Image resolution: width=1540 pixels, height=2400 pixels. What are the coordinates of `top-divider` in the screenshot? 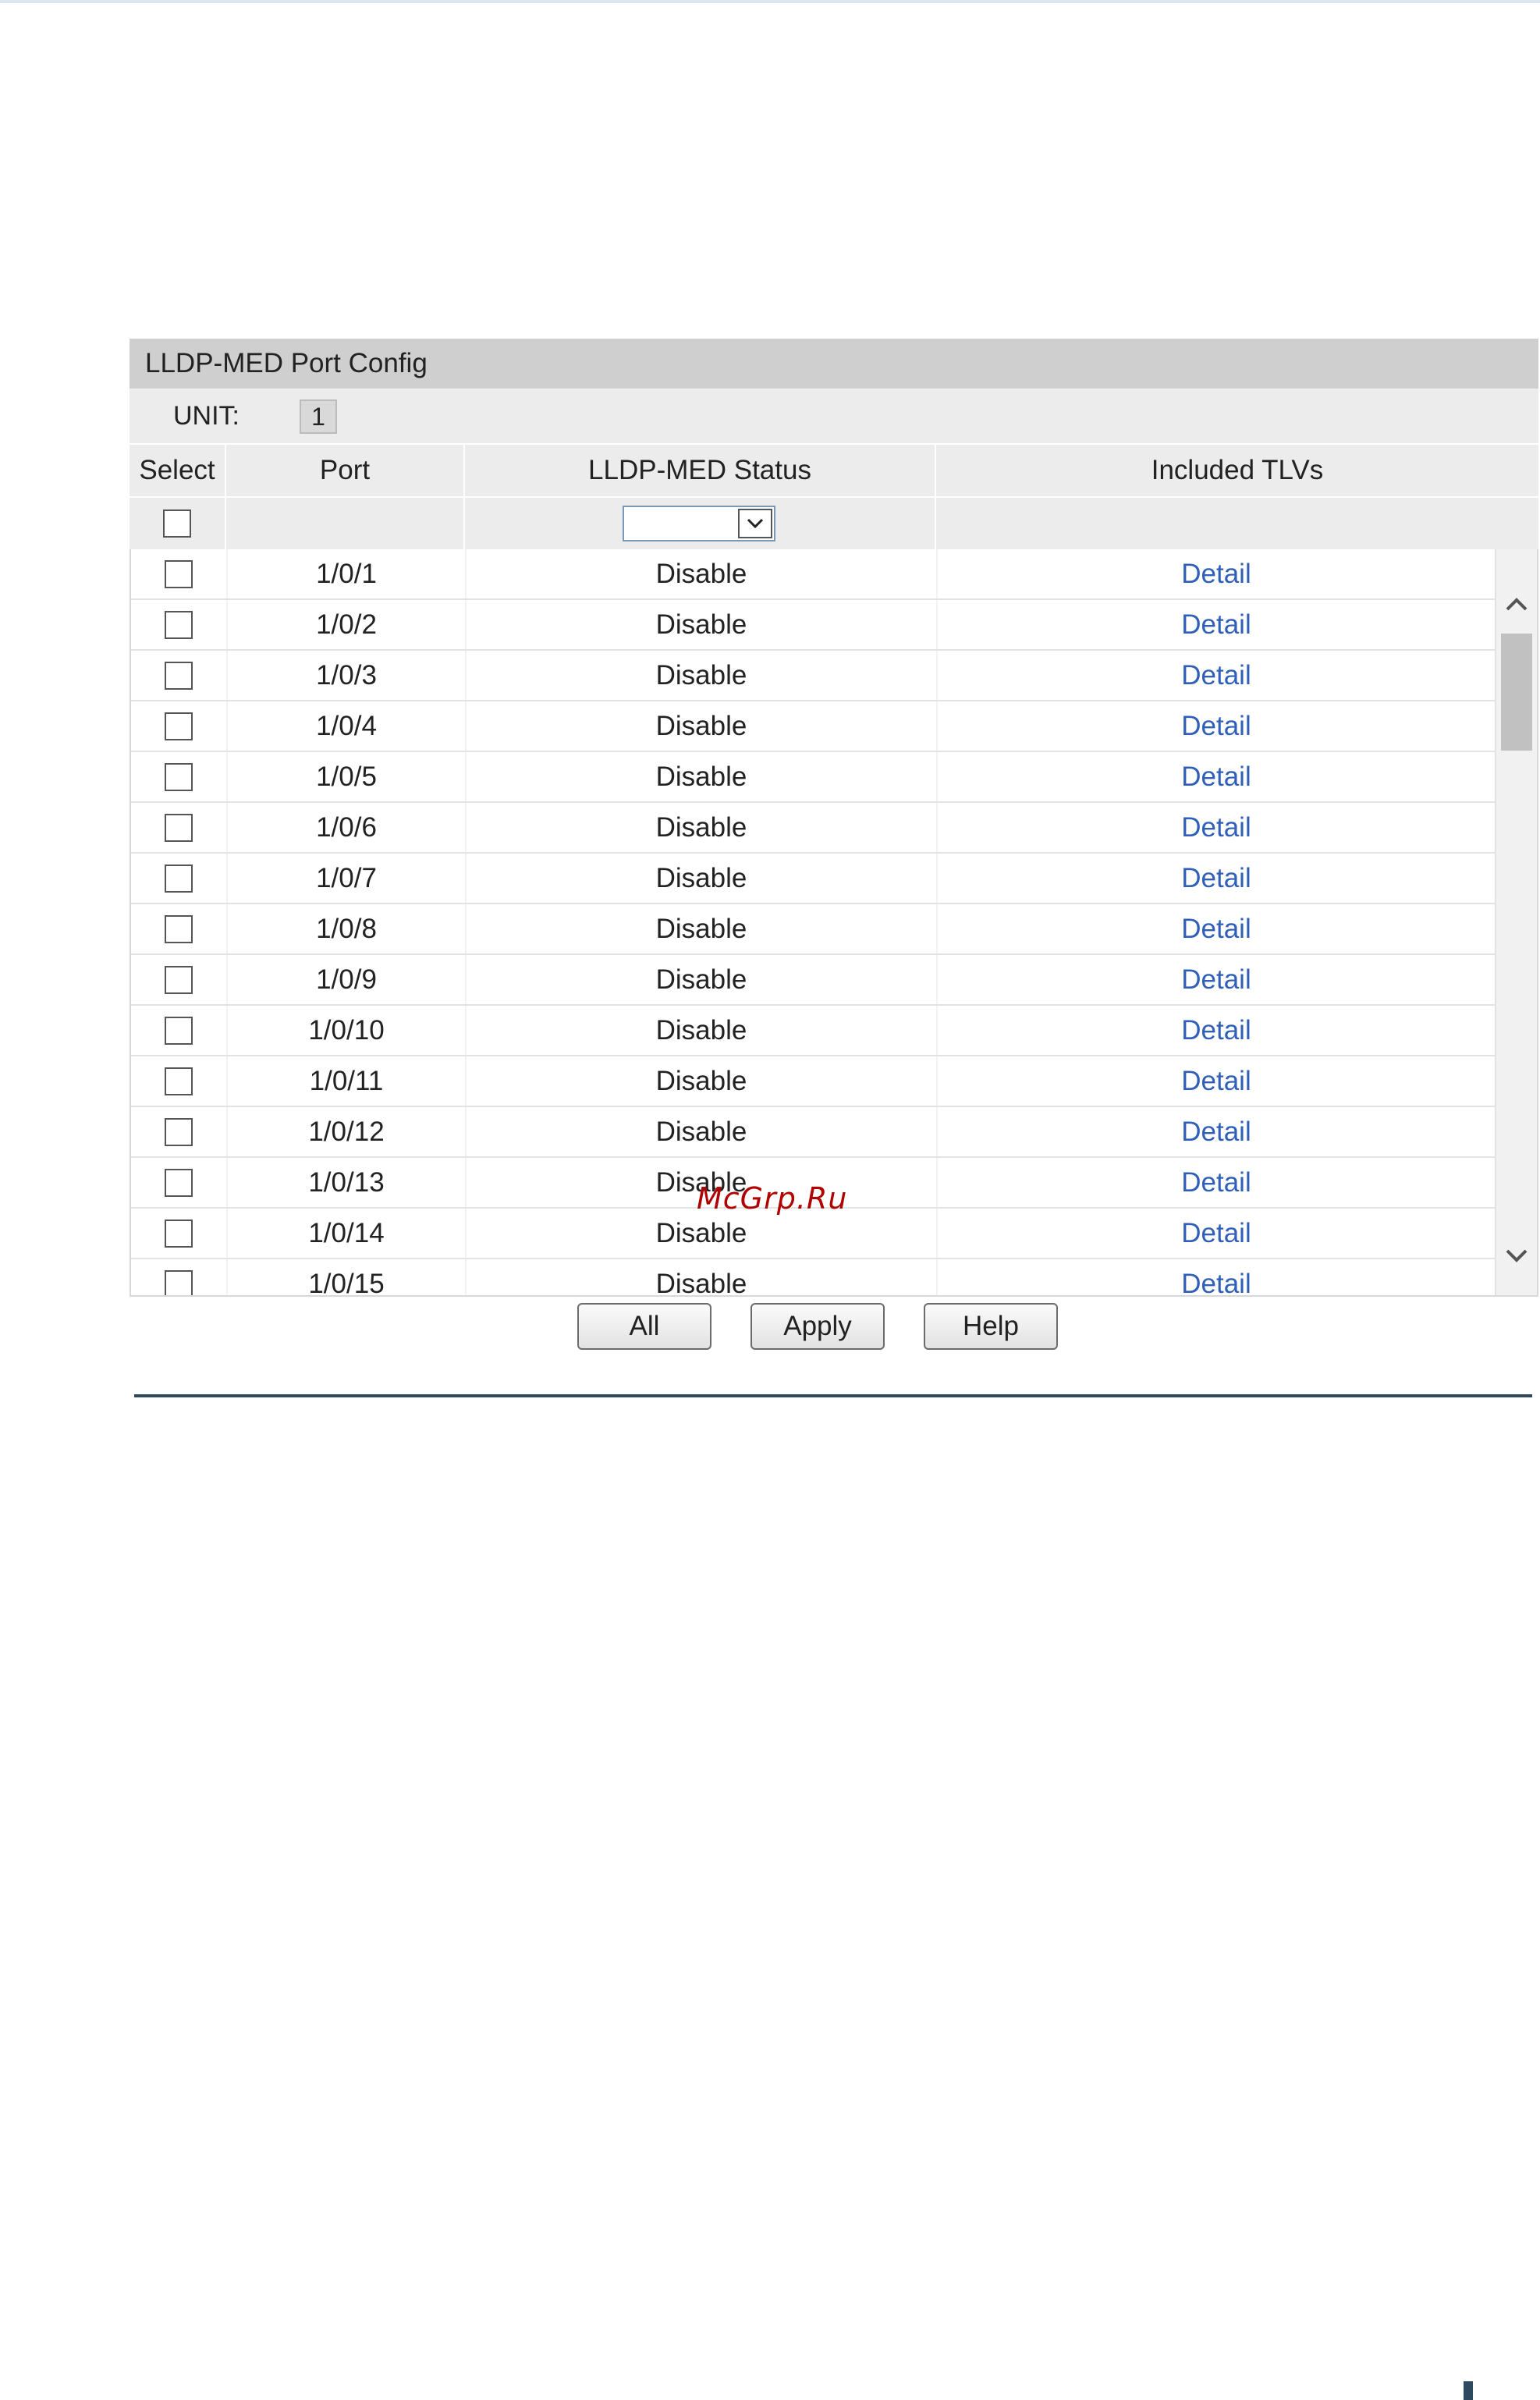 It's located at (770, 1).